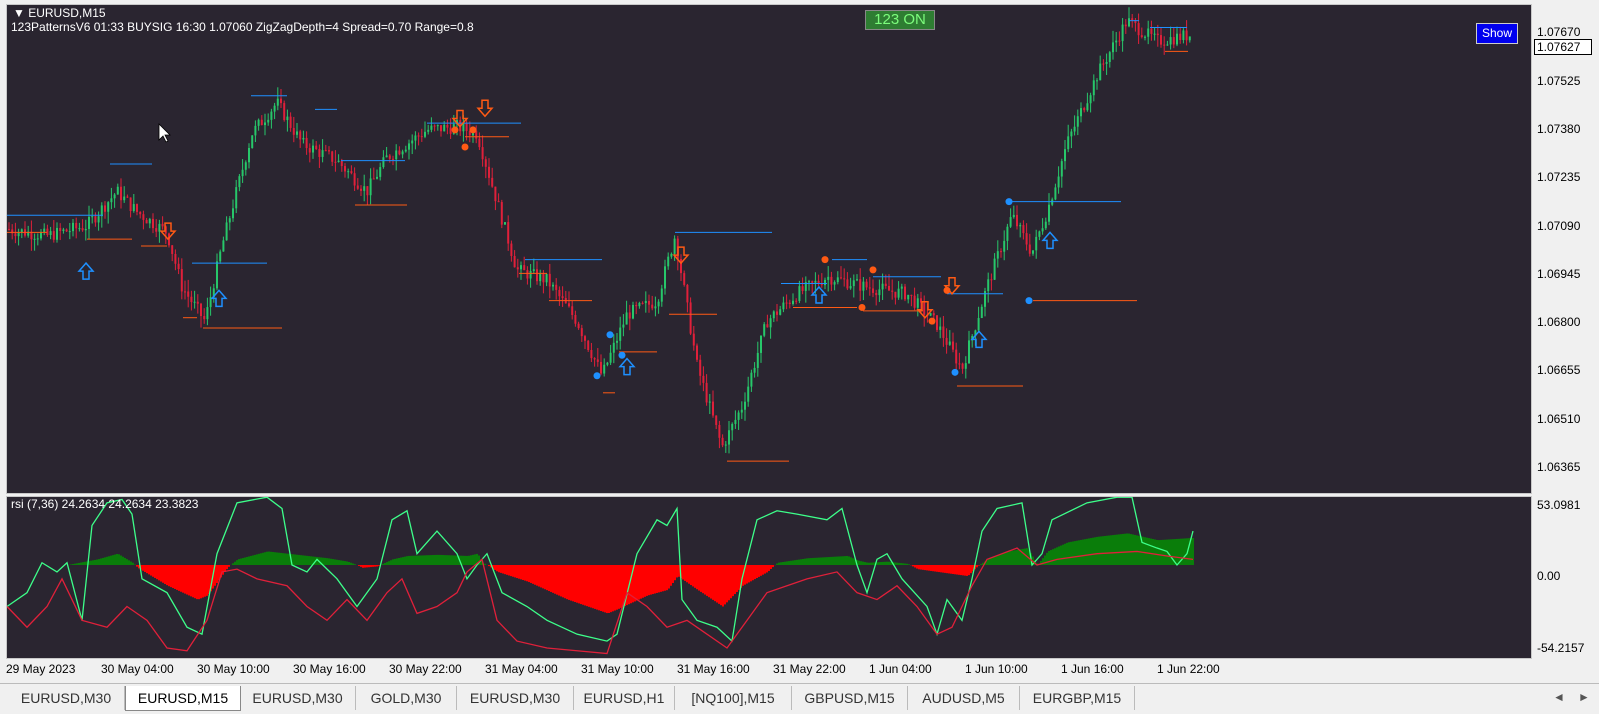 This screenshot has width=1599, height=714. I want to click on tab-gbpusd-m15: GBPUSD,M15, so click(850, 698).